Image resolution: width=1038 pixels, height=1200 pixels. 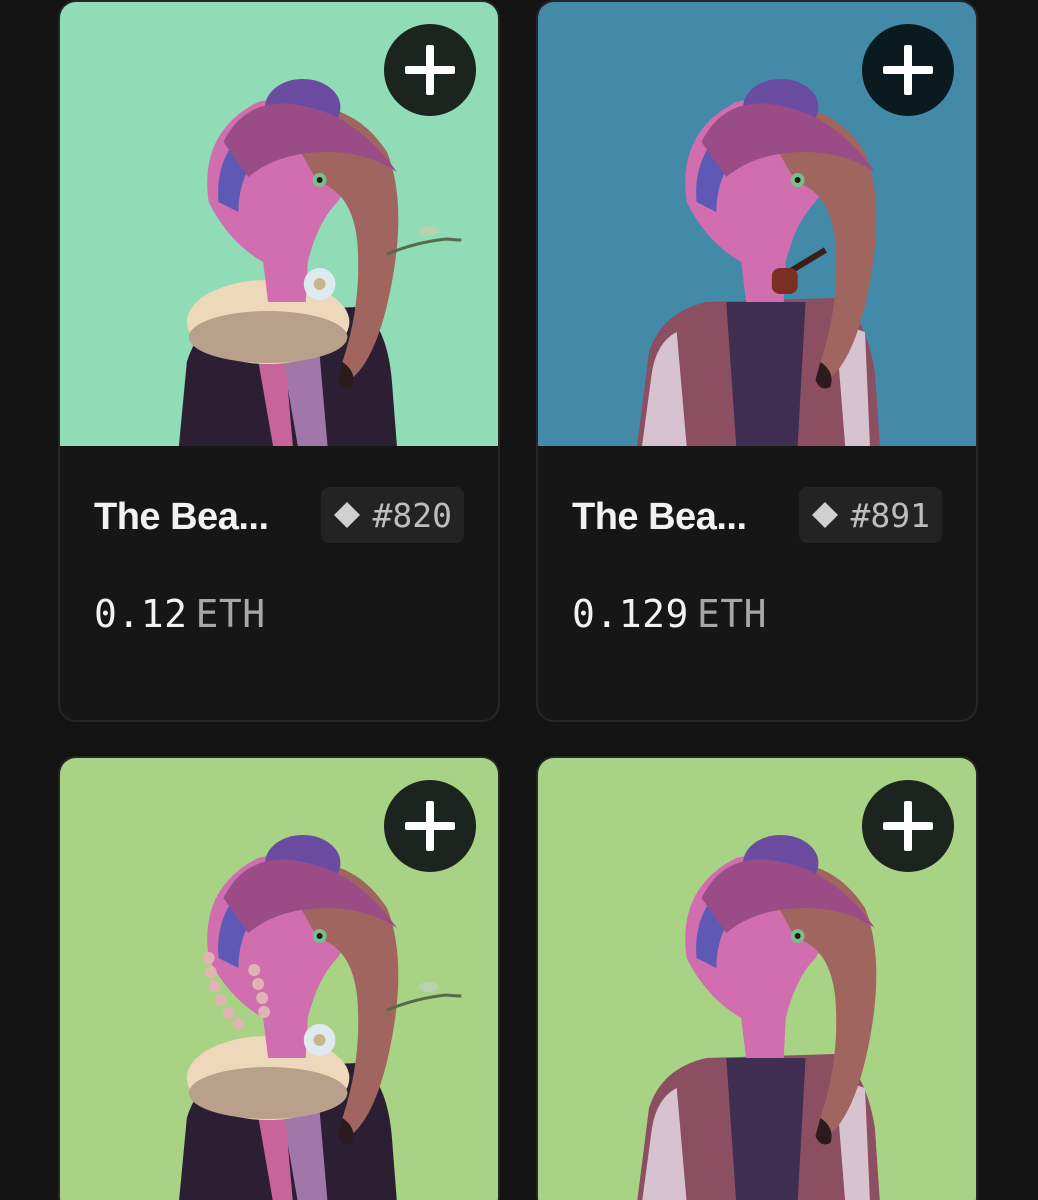 I want to click on token-id: #820, so click(x=412, y=515).